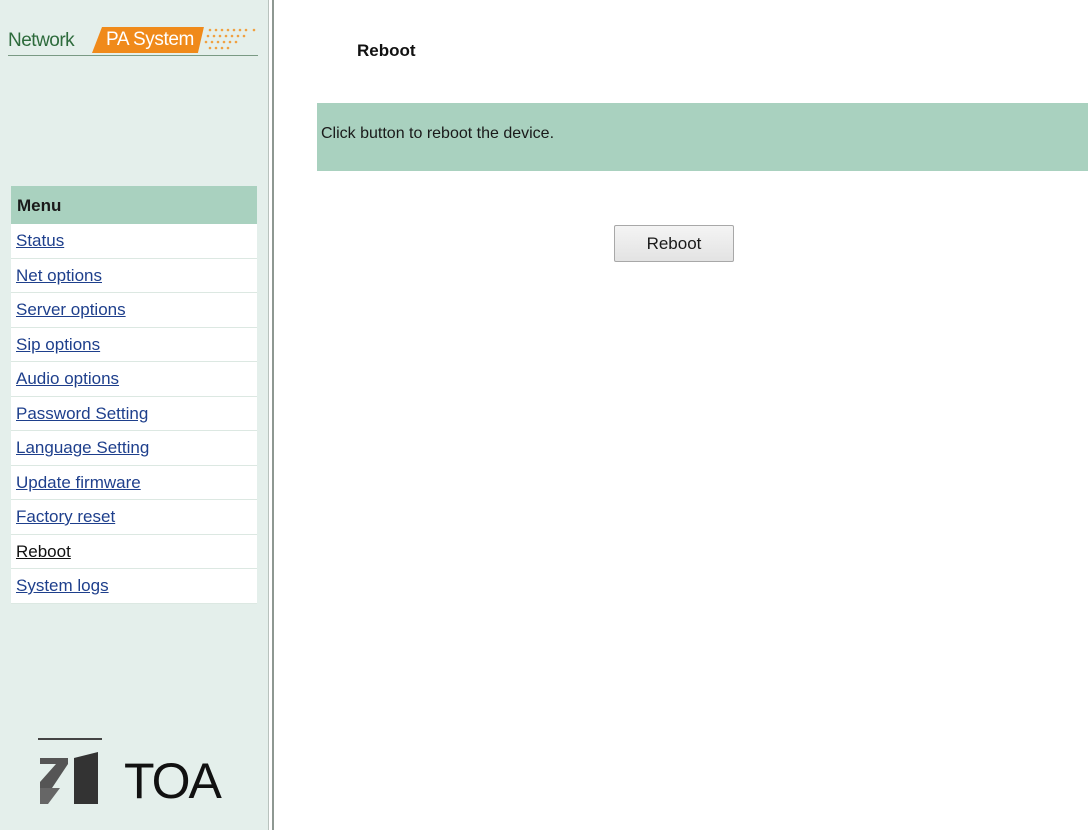  I want to click on toa-logo-text: TOA, so click(173, 781).